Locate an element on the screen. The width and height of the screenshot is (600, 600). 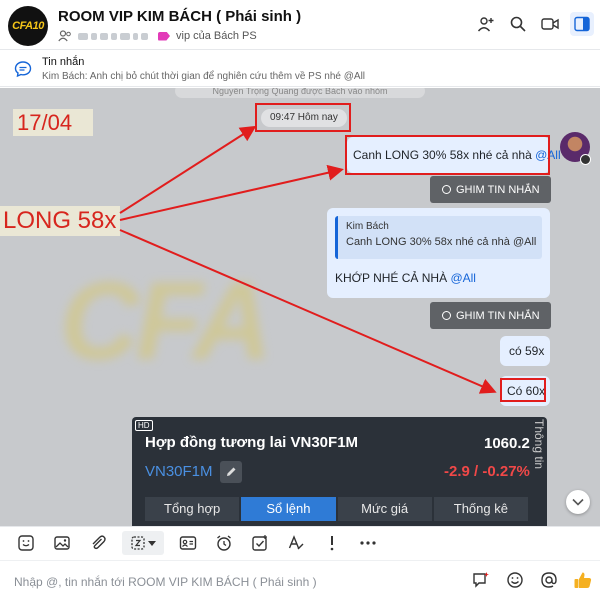
message-composer is located at coordinates (300, 580).